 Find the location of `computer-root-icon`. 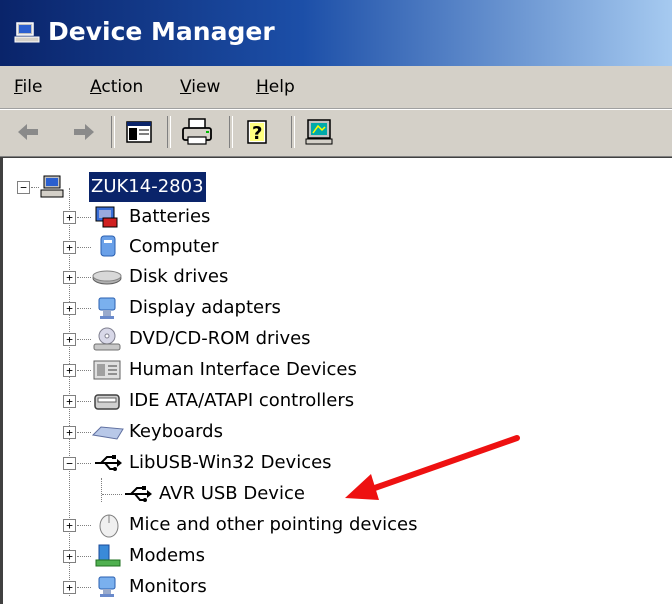

computer-root-icon is located at coordinates (52, 186).